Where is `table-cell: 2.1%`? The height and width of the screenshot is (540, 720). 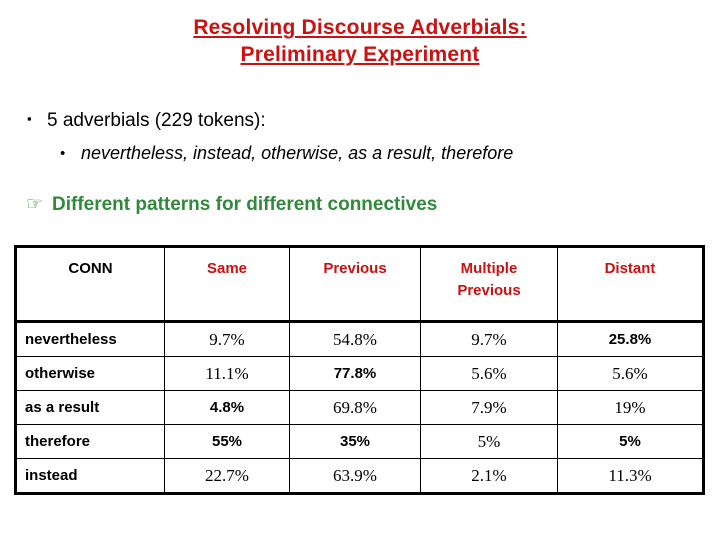 table-cell: 2.1% is located at coordinates (489, 476).